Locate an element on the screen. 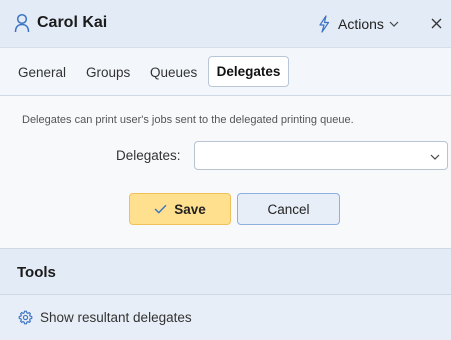 The height and width of the screenshot is (340, 451). close-button is located at coordinates (436, 23).